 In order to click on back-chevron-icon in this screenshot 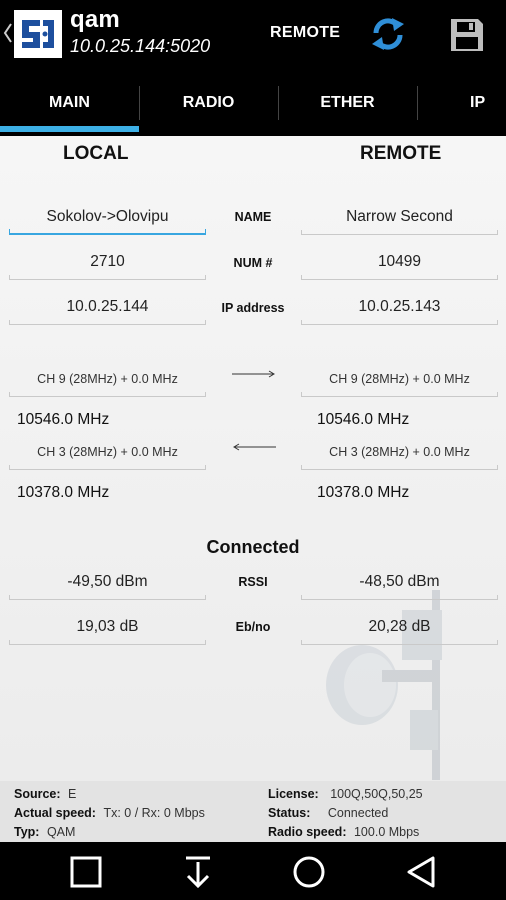, I will do `click(8, 33)`.